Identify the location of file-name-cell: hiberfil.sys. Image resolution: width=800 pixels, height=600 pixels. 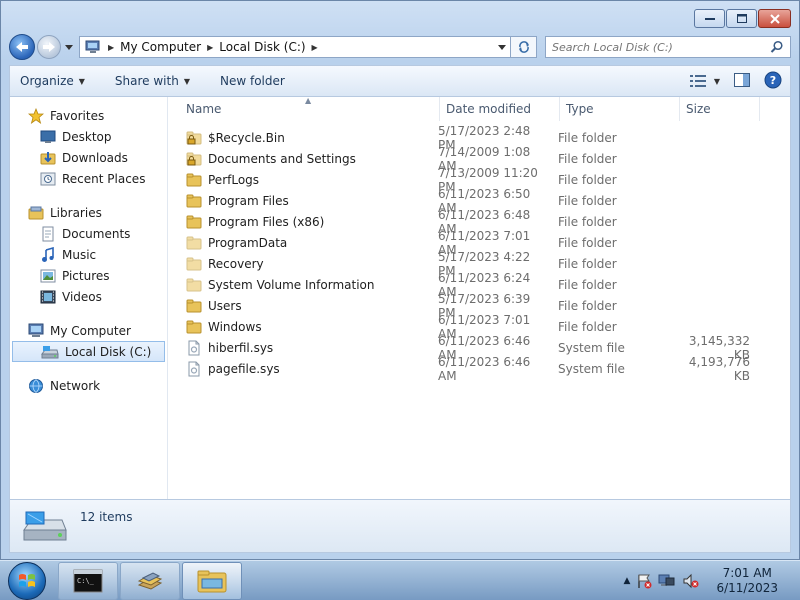
(299, 348).